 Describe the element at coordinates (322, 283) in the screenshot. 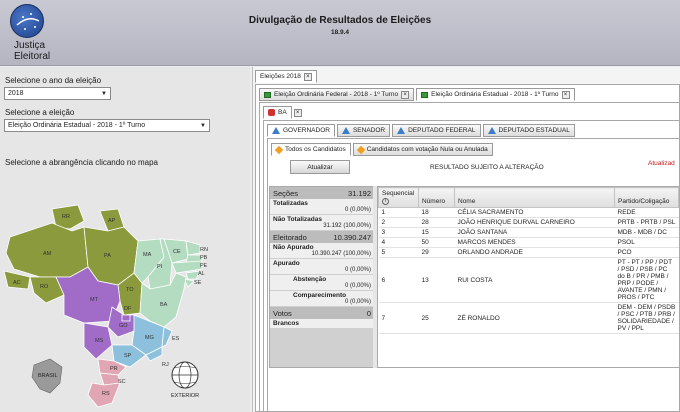

I see `stat-abstencao: Abstenção 0 (0,00%)` at that location.